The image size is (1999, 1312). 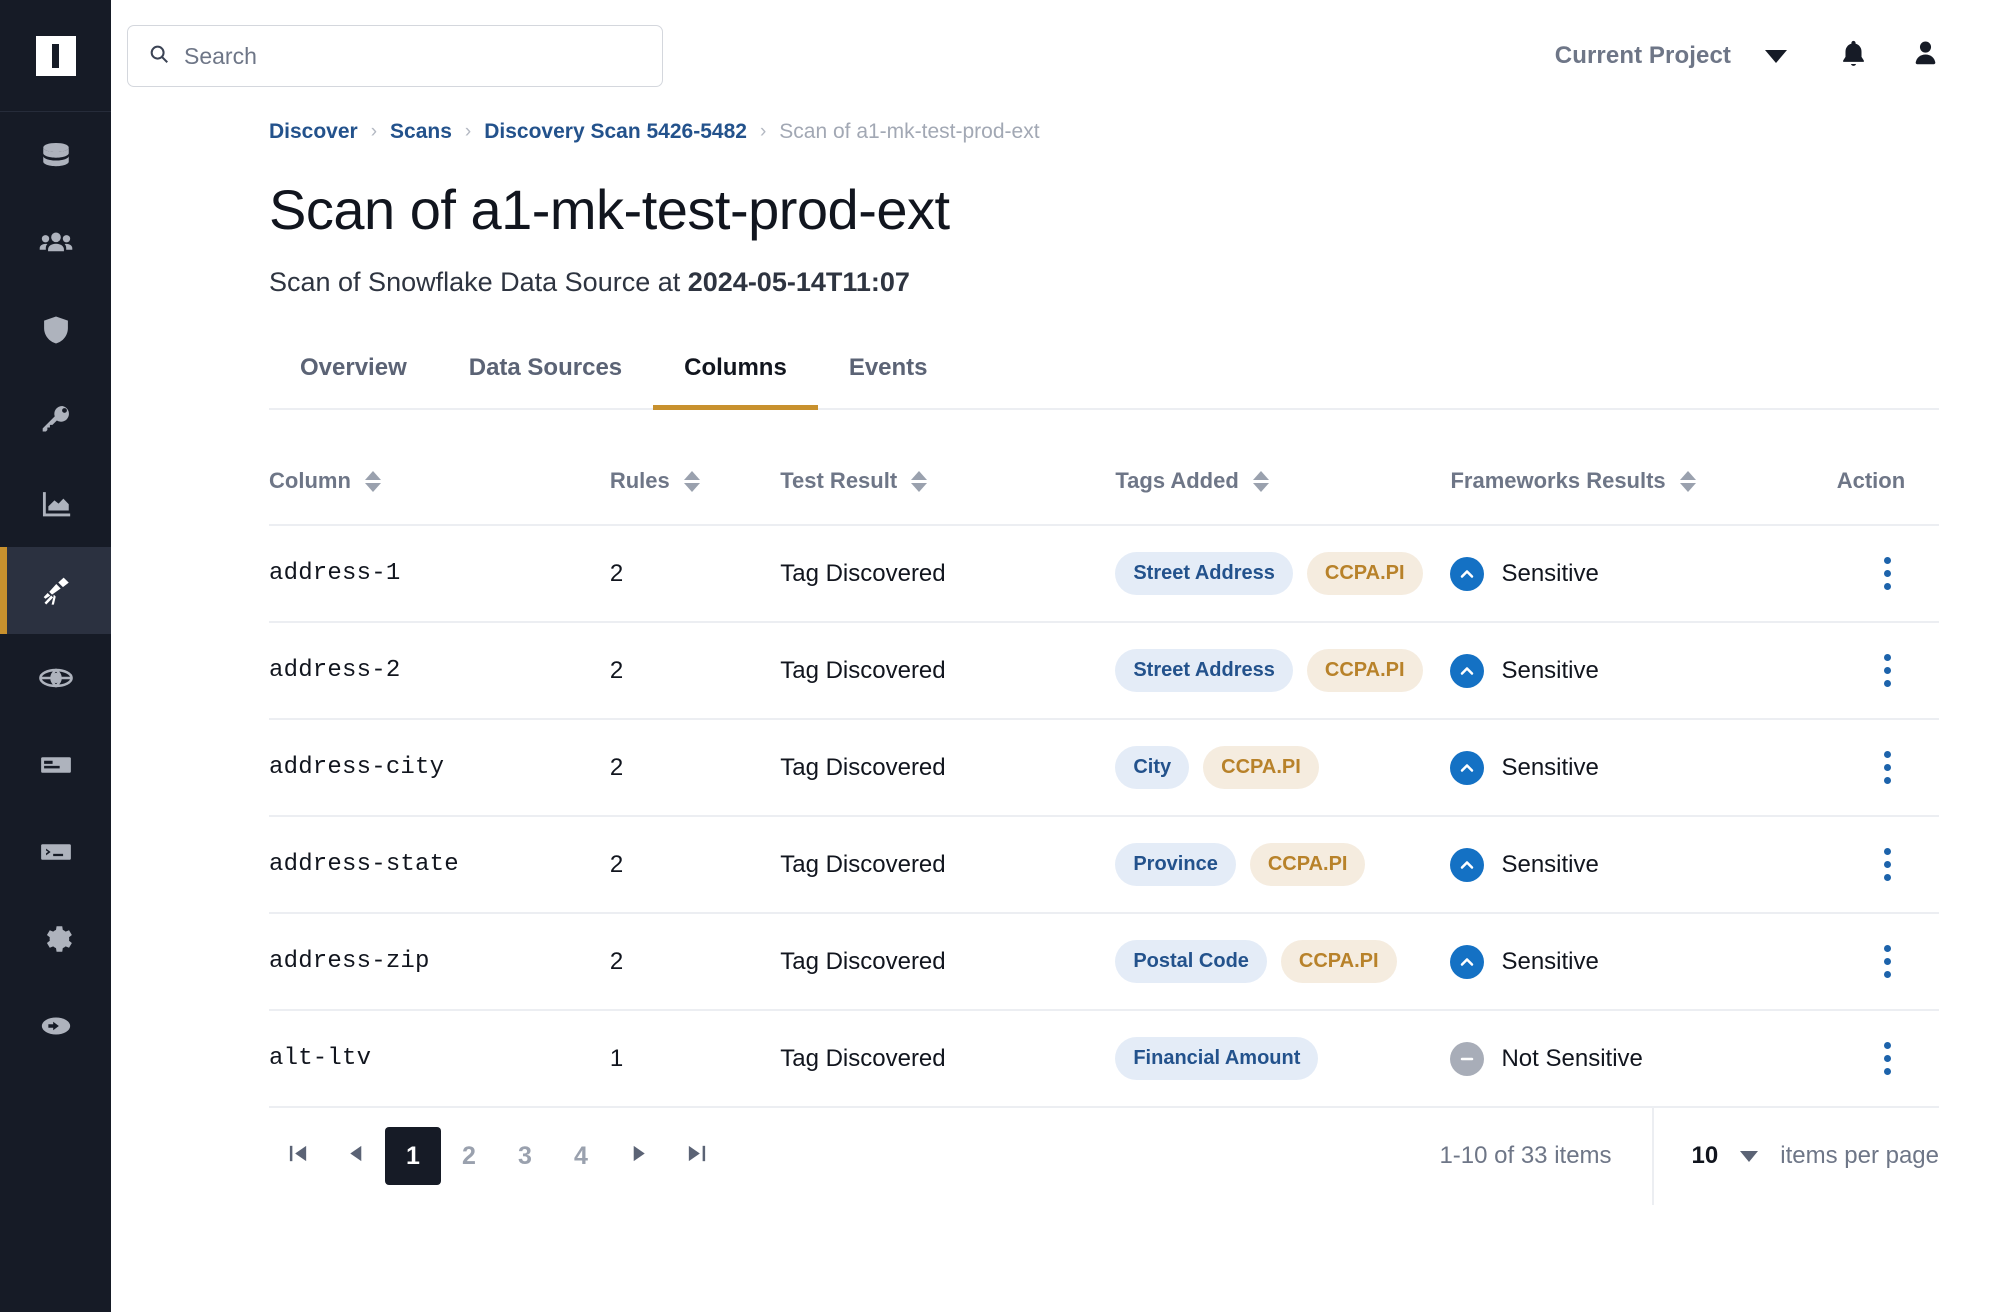 I want to click on last-page-button, so click(x=696, y=1156).